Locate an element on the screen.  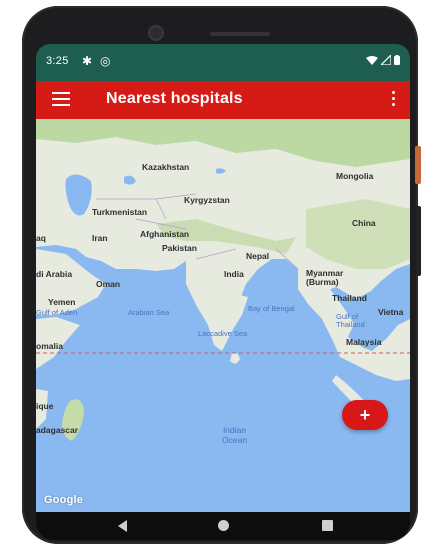
volume-button is located at coordinates (418, 241).